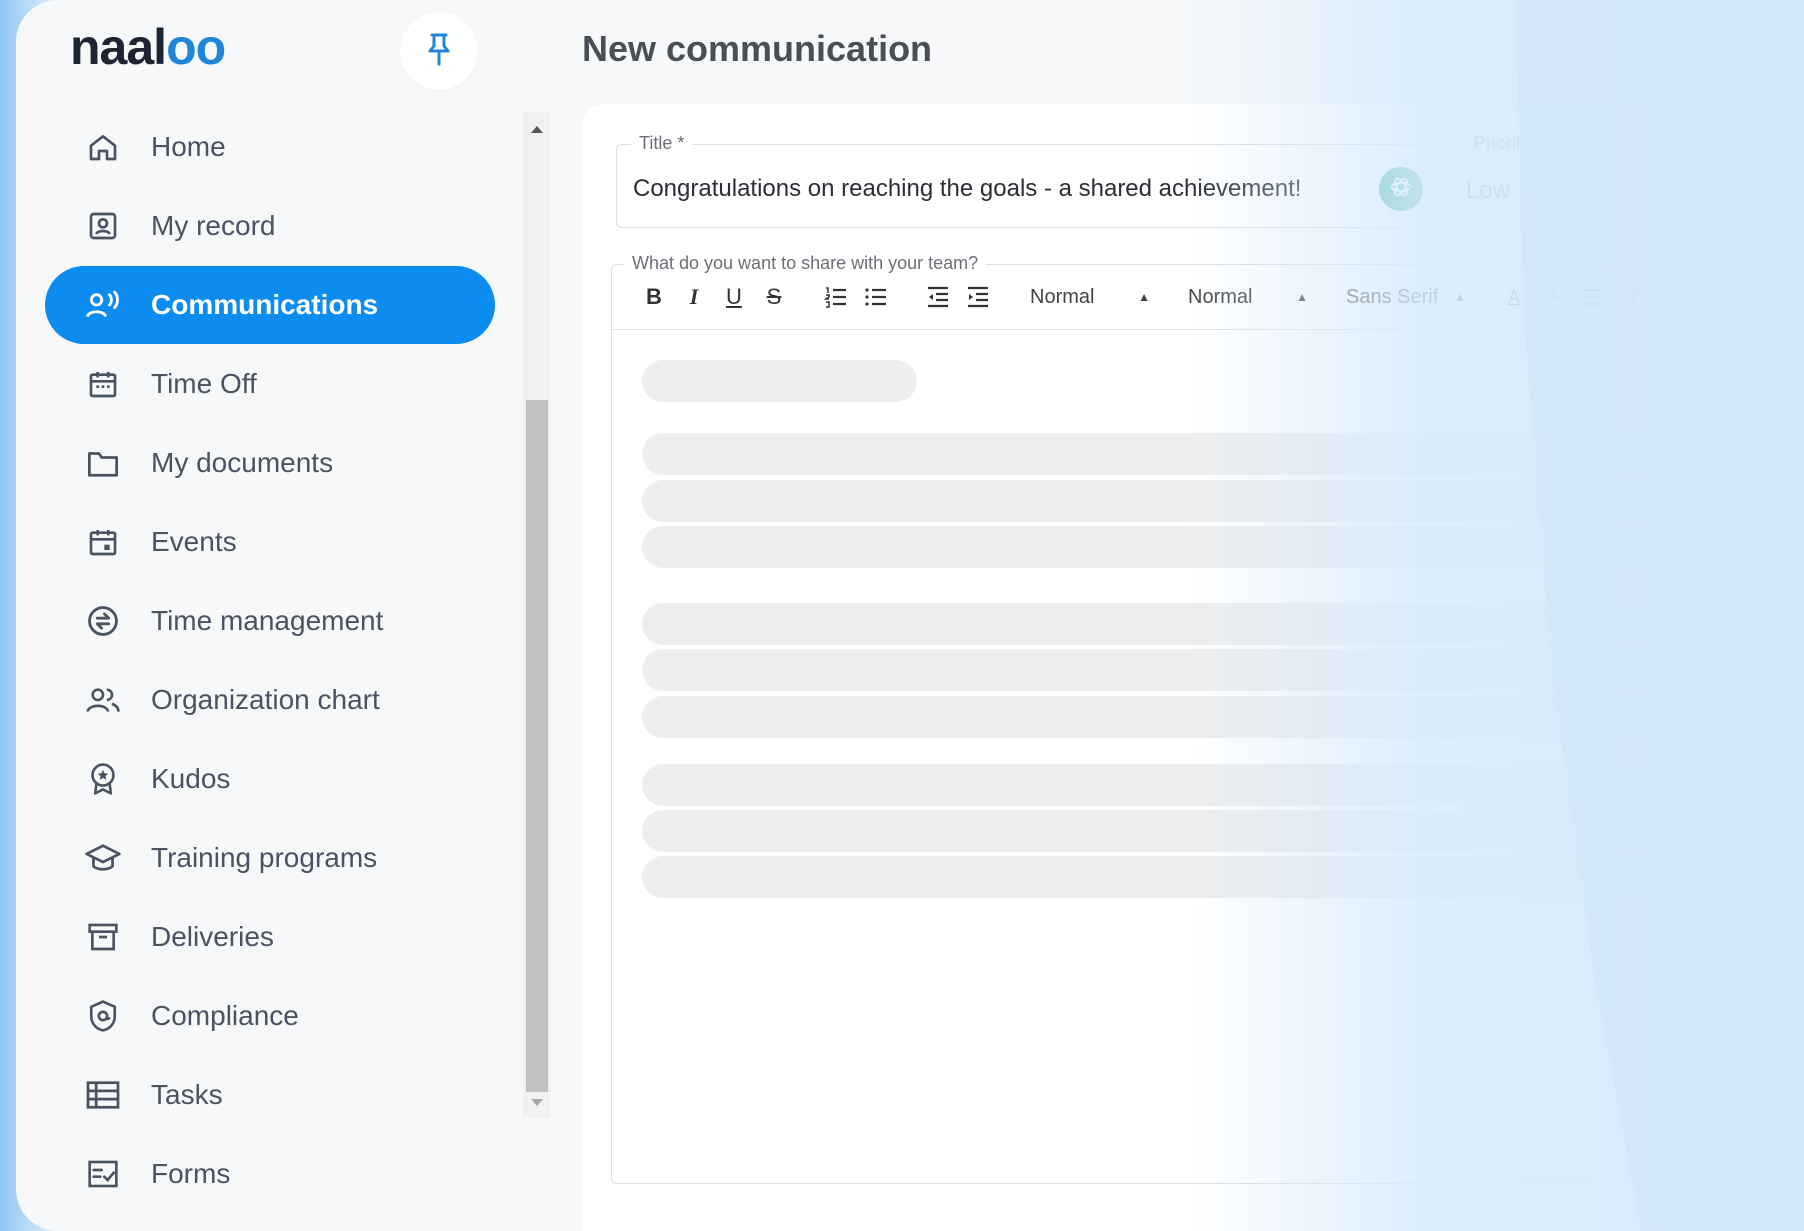  What do you see at coordinates (1634, 297) in the screenshot?
I see `clear-format-icon: T` at bounding box center [1634, 297].